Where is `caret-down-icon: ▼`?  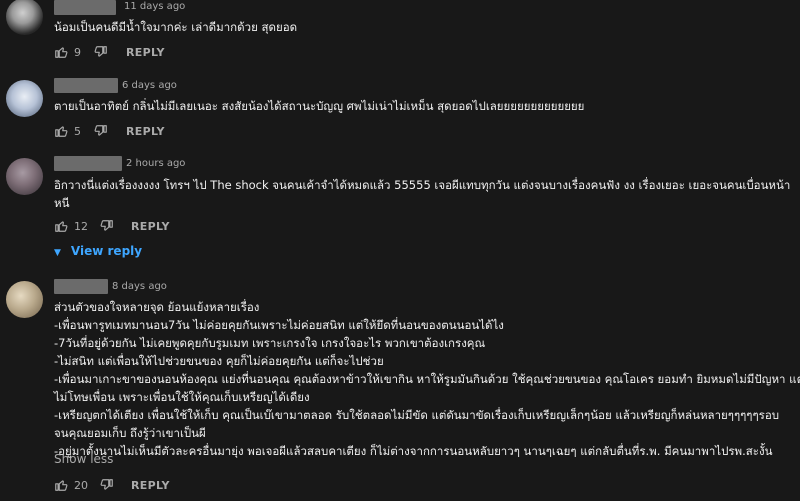 caret-down-icon: ▼ is located at coordinates (57, 253).